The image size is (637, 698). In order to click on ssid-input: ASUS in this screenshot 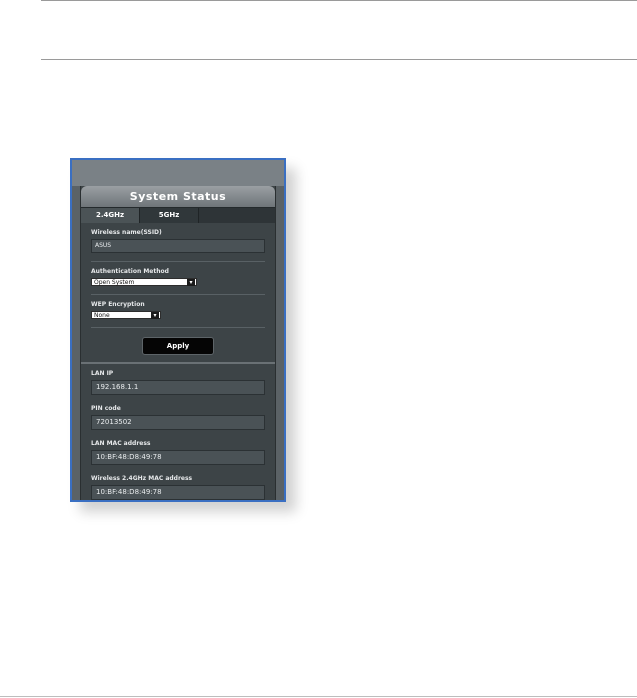, I will do `click(178, 246)`.